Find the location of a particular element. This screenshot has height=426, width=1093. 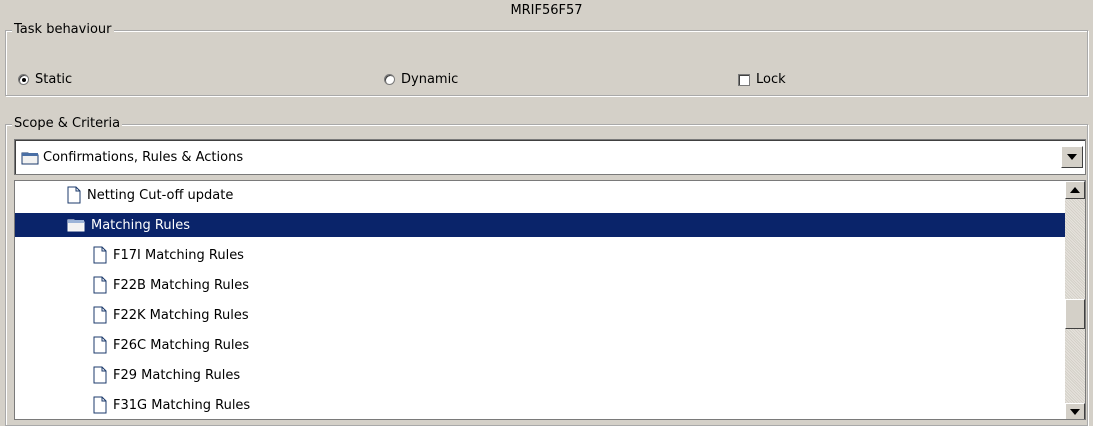

scrollbar-thumb is located at coordinates (1075, 314).